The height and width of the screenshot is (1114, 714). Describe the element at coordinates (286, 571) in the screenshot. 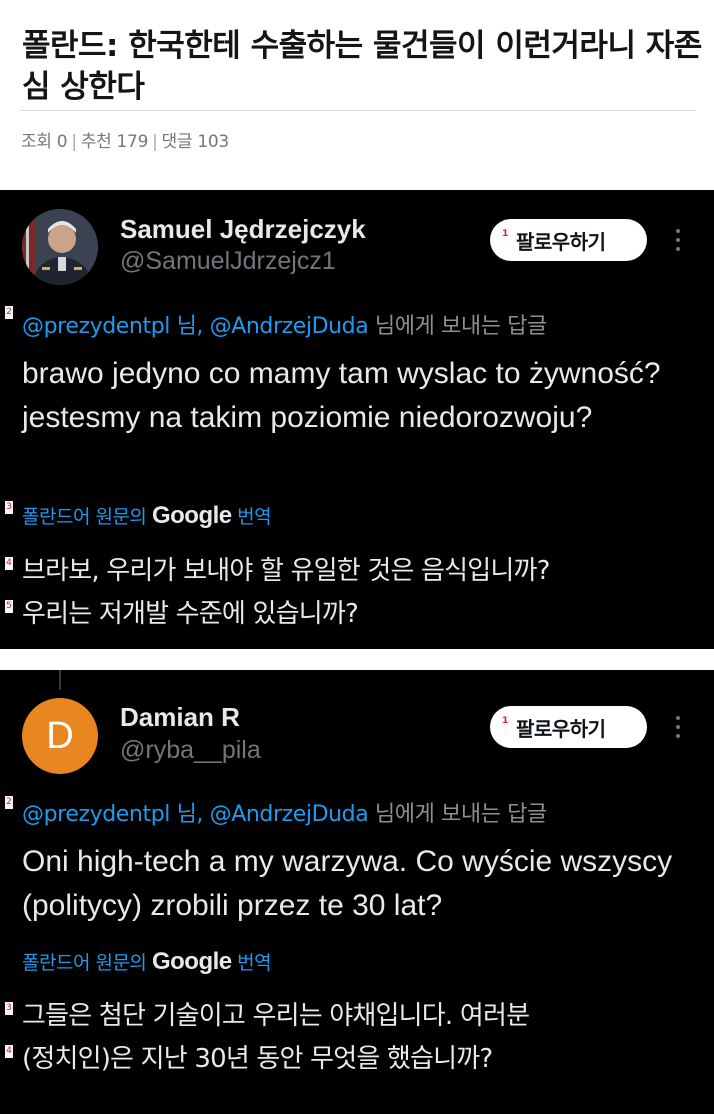

I see `translated-text-line-1: 브라보, 우리가 보내야 할 유일한 것은 음식입니까?` at that location.